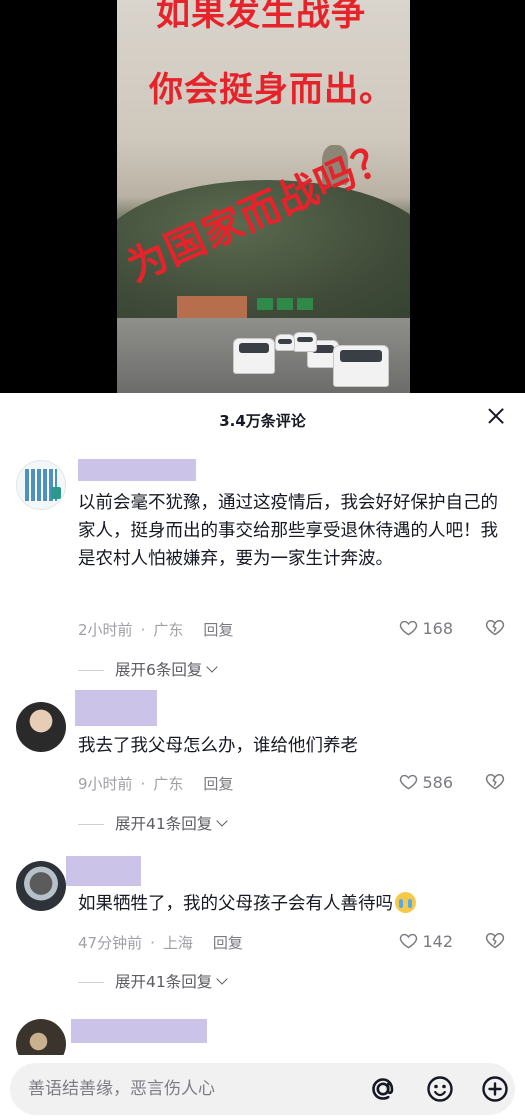 Image resolution: width=525 pixels, height=1120 pixels. I want to click on comment-time: 9小时前, so click(105, 784).